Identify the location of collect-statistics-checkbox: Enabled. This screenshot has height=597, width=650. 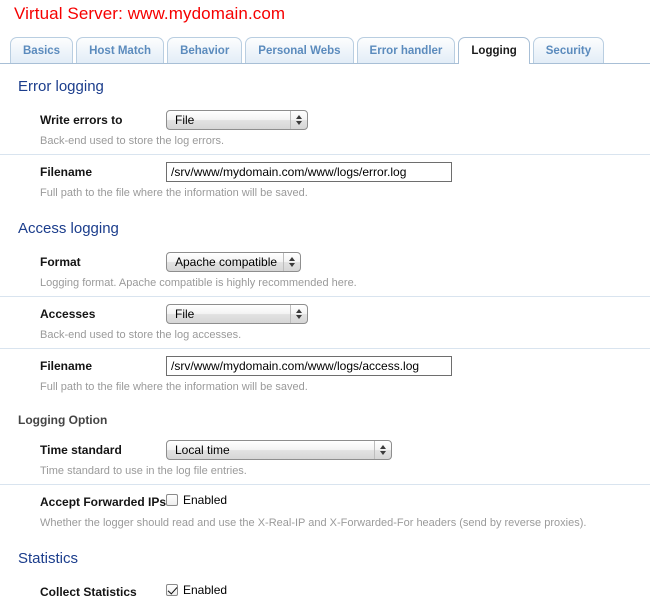
(196, 590).